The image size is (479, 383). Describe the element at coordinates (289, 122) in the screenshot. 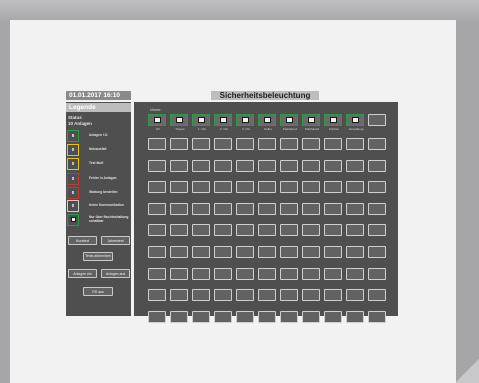

I see `installation-tile: Parkhaus1` at that location.